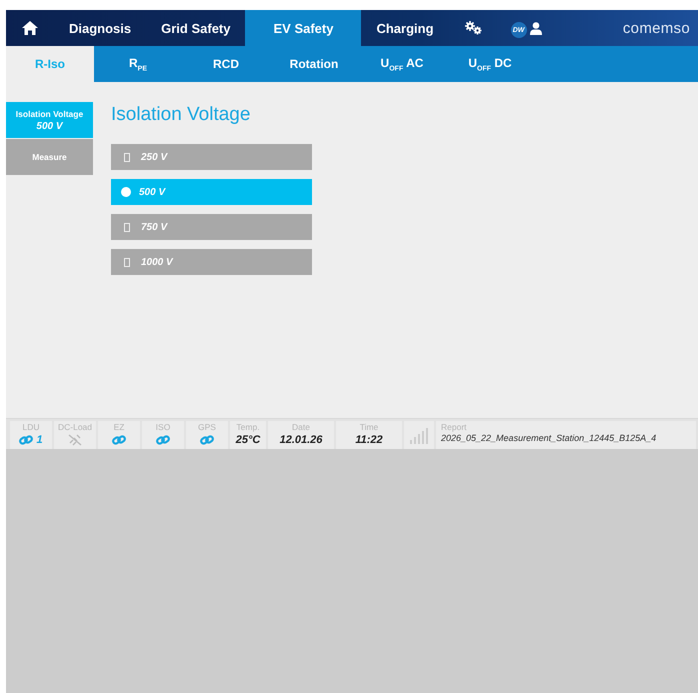  What do you see at coordinates (100, 28) in the screenshot?
I see `nav-tab: Diagnosis` at bounding box center [100, 28].